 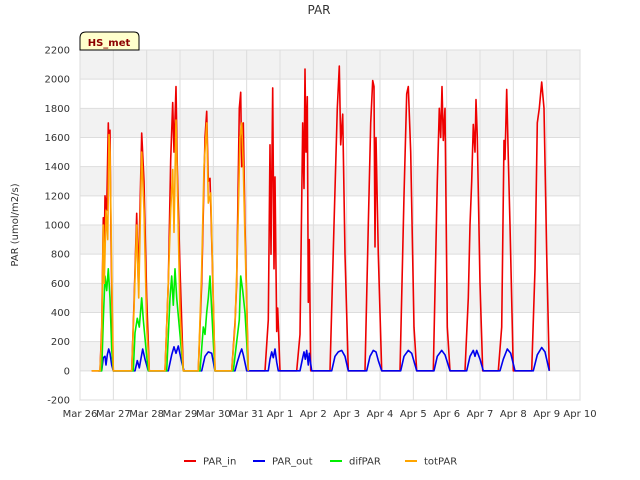 I want to click on y-tick-label: 2200, so click(x=57, y=51).